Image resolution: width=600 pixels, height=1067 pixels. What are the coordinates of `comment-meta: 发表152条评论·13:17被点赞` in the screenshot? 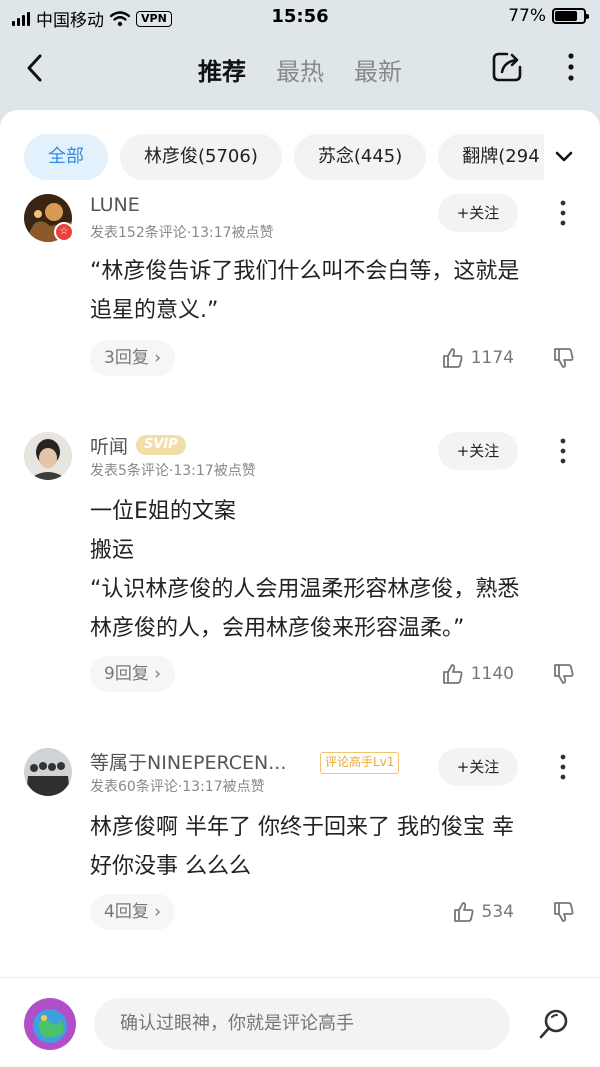 It's located at (182, 233).